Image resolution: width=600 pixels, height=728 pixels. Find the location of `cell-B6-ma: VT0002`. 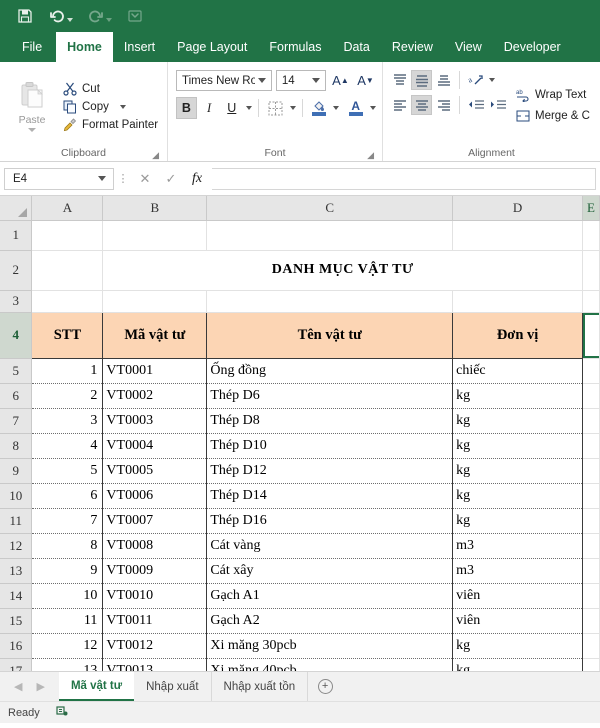

cell-B6-ma: VT0002 is located at coordinates (155, 396).